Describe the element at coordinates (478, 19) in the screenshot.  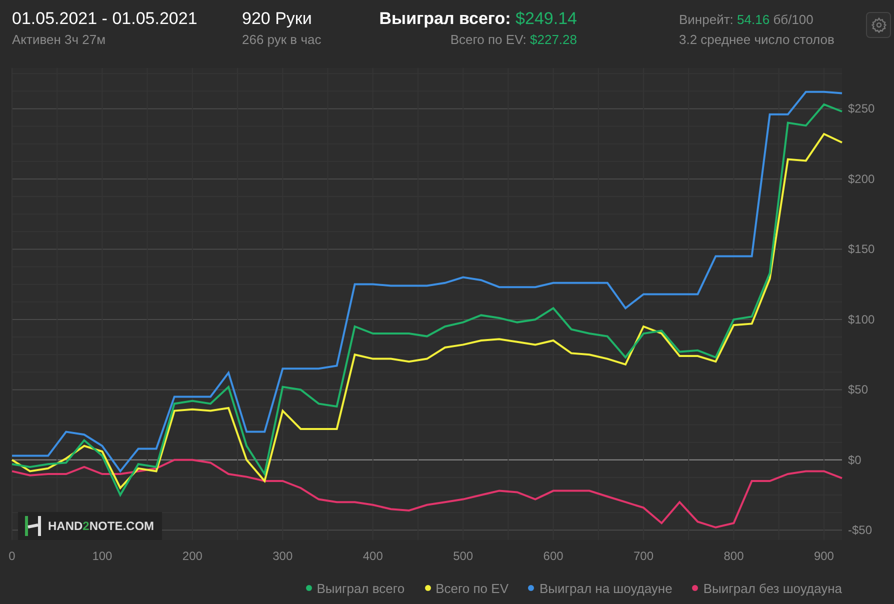
I see `total-won: Выиграл всего: $249.14` at that location.